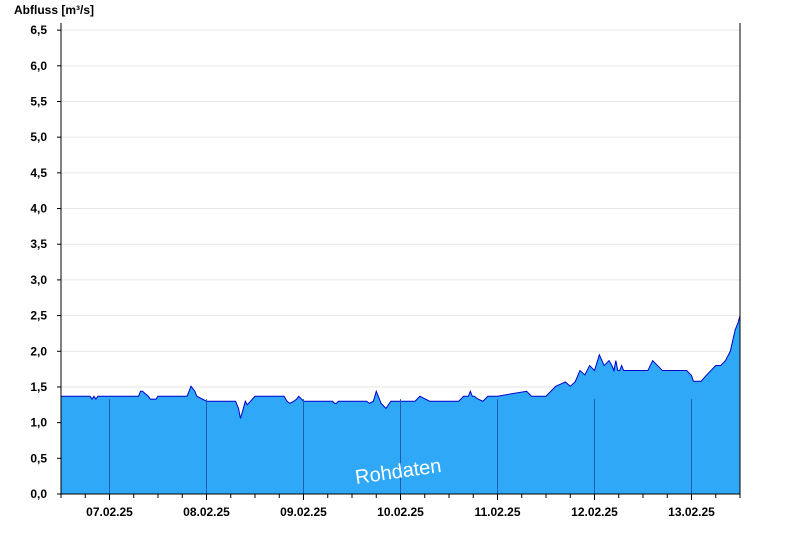 The width and height of the screenshot is (800, 550). Describe the element at coordinates (54, 10) in the screenshot. I see `y-axis-title: Abfluss [m³/s]` at that location.